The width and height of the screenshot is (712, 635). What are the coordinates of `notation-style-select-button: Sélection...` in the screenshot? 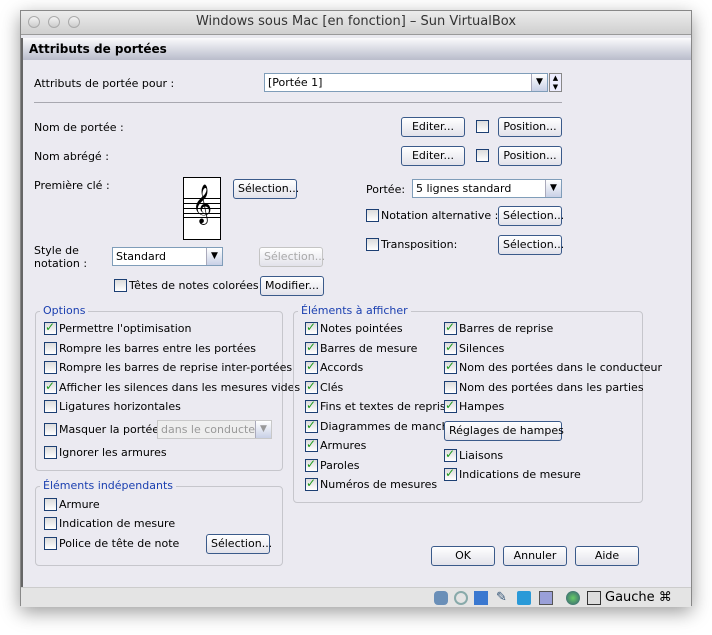 It's located at (292, 257).